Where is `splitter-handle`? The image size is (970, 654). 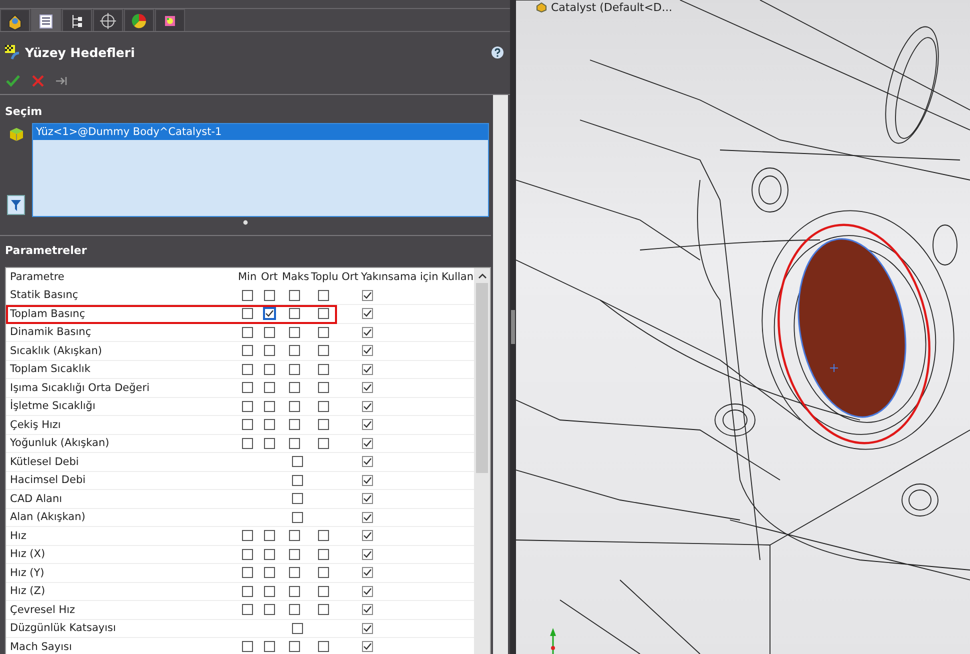
splitter-handle is located at coordinates (513, 327).